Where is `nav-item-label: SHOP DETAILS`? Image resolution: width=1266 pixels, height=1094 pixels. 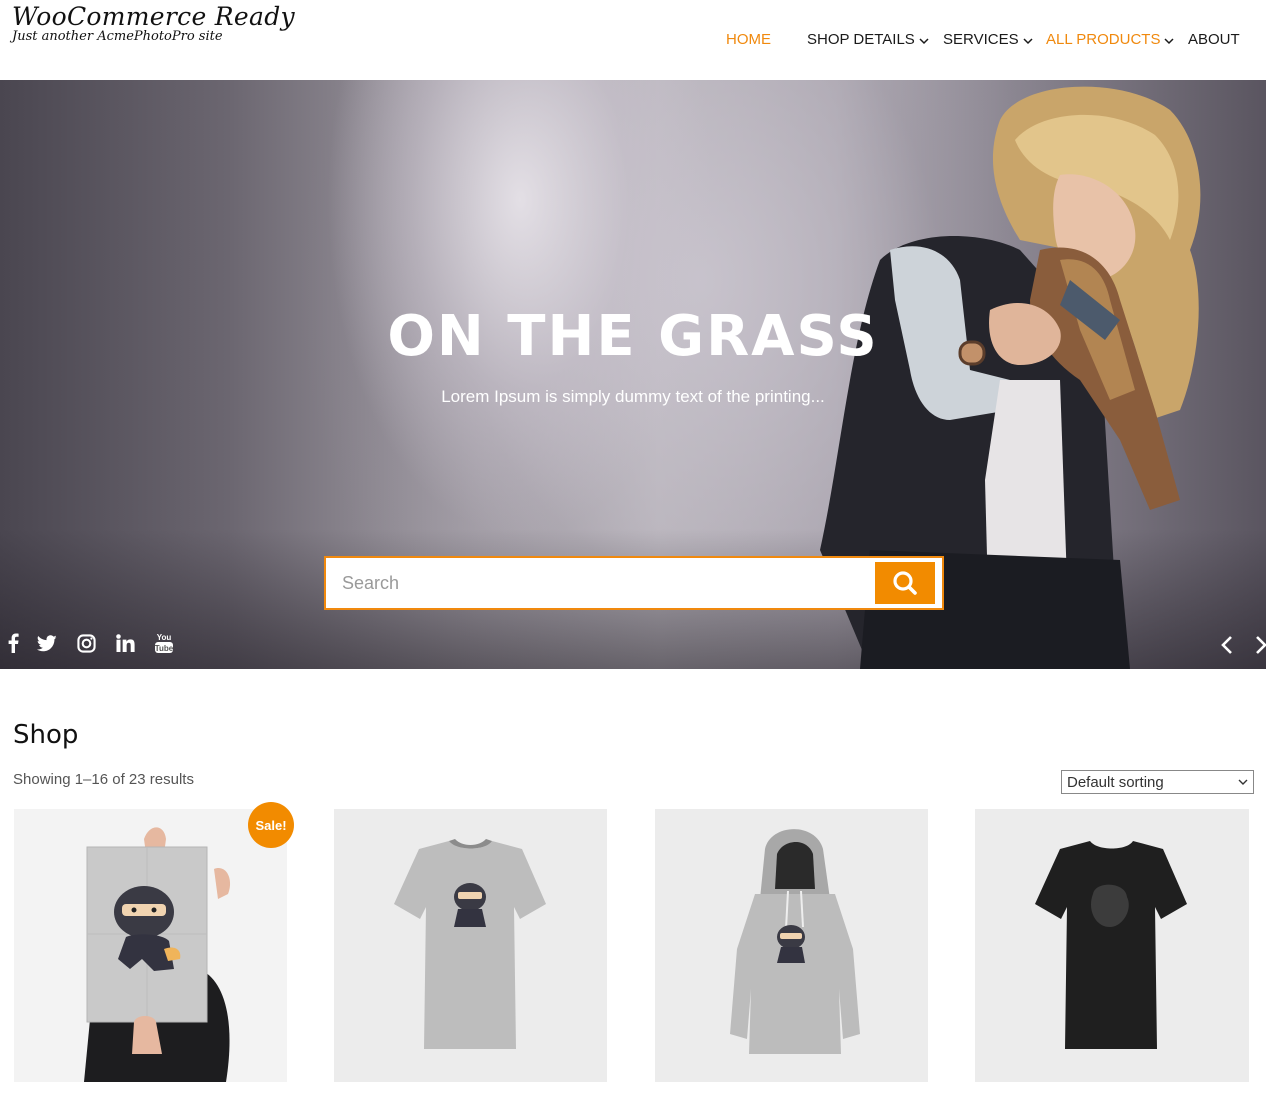 nav-item-label: SHOP DETAILS is located at coordinates (861, 39).